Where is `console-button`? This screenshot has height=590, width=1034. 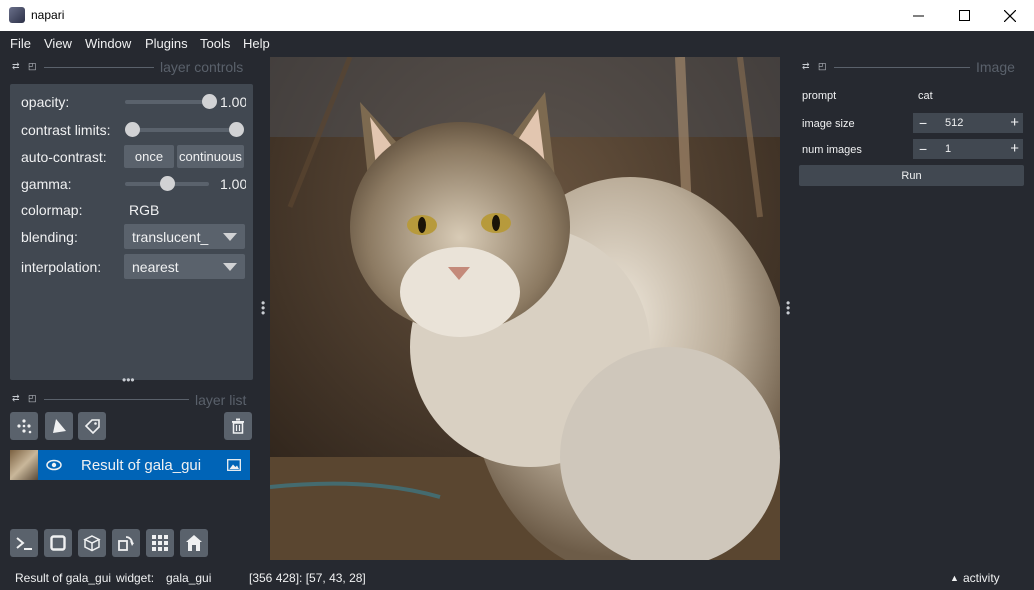
console-button is located at coordinates (24, 543).